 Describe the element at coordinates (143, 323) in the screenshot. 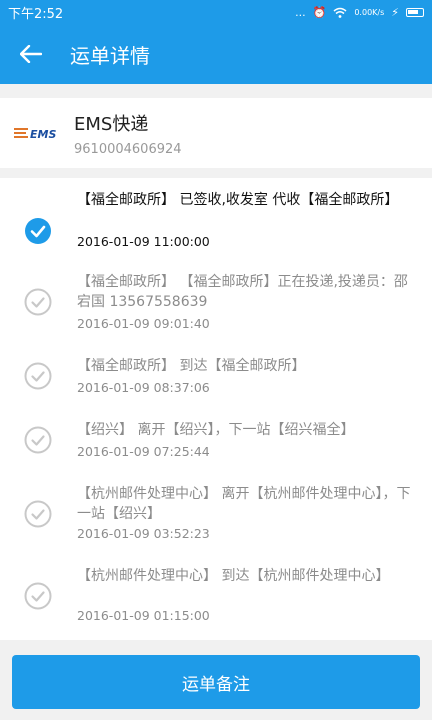

I see `timeline-date: 2016-01-09 09:01:40` at that location.